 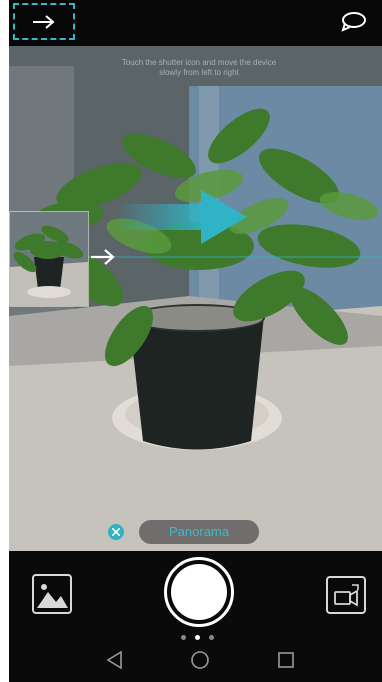 What do you see at coordinates (286, 660) in the screenshot?
I see `recents-square-icon` at bounding box center [286, 660].